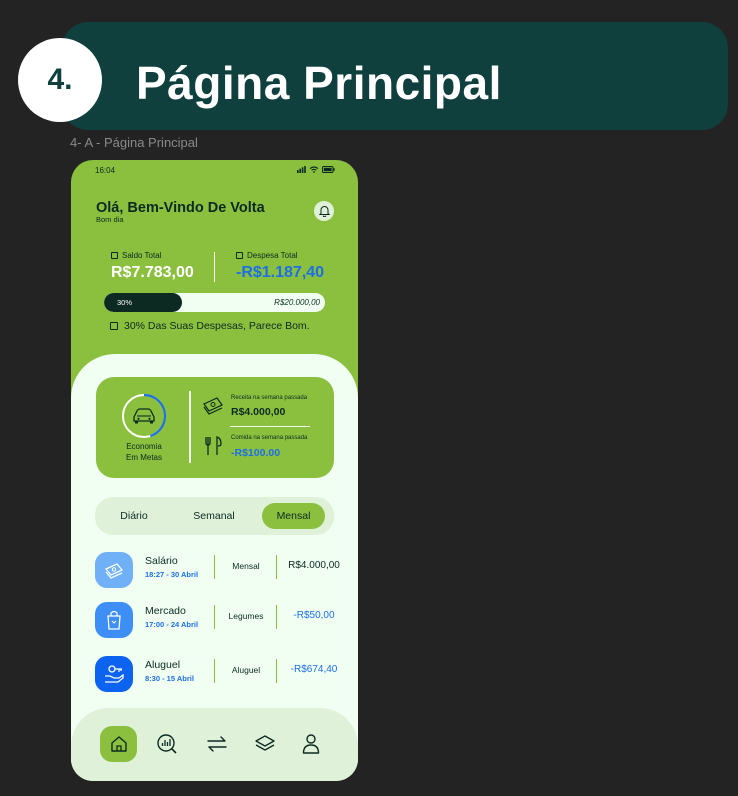 This screenshot has height=796, width=738. I want to click on period-tabs: Diário Semanal Mensal, so click(214, 516).